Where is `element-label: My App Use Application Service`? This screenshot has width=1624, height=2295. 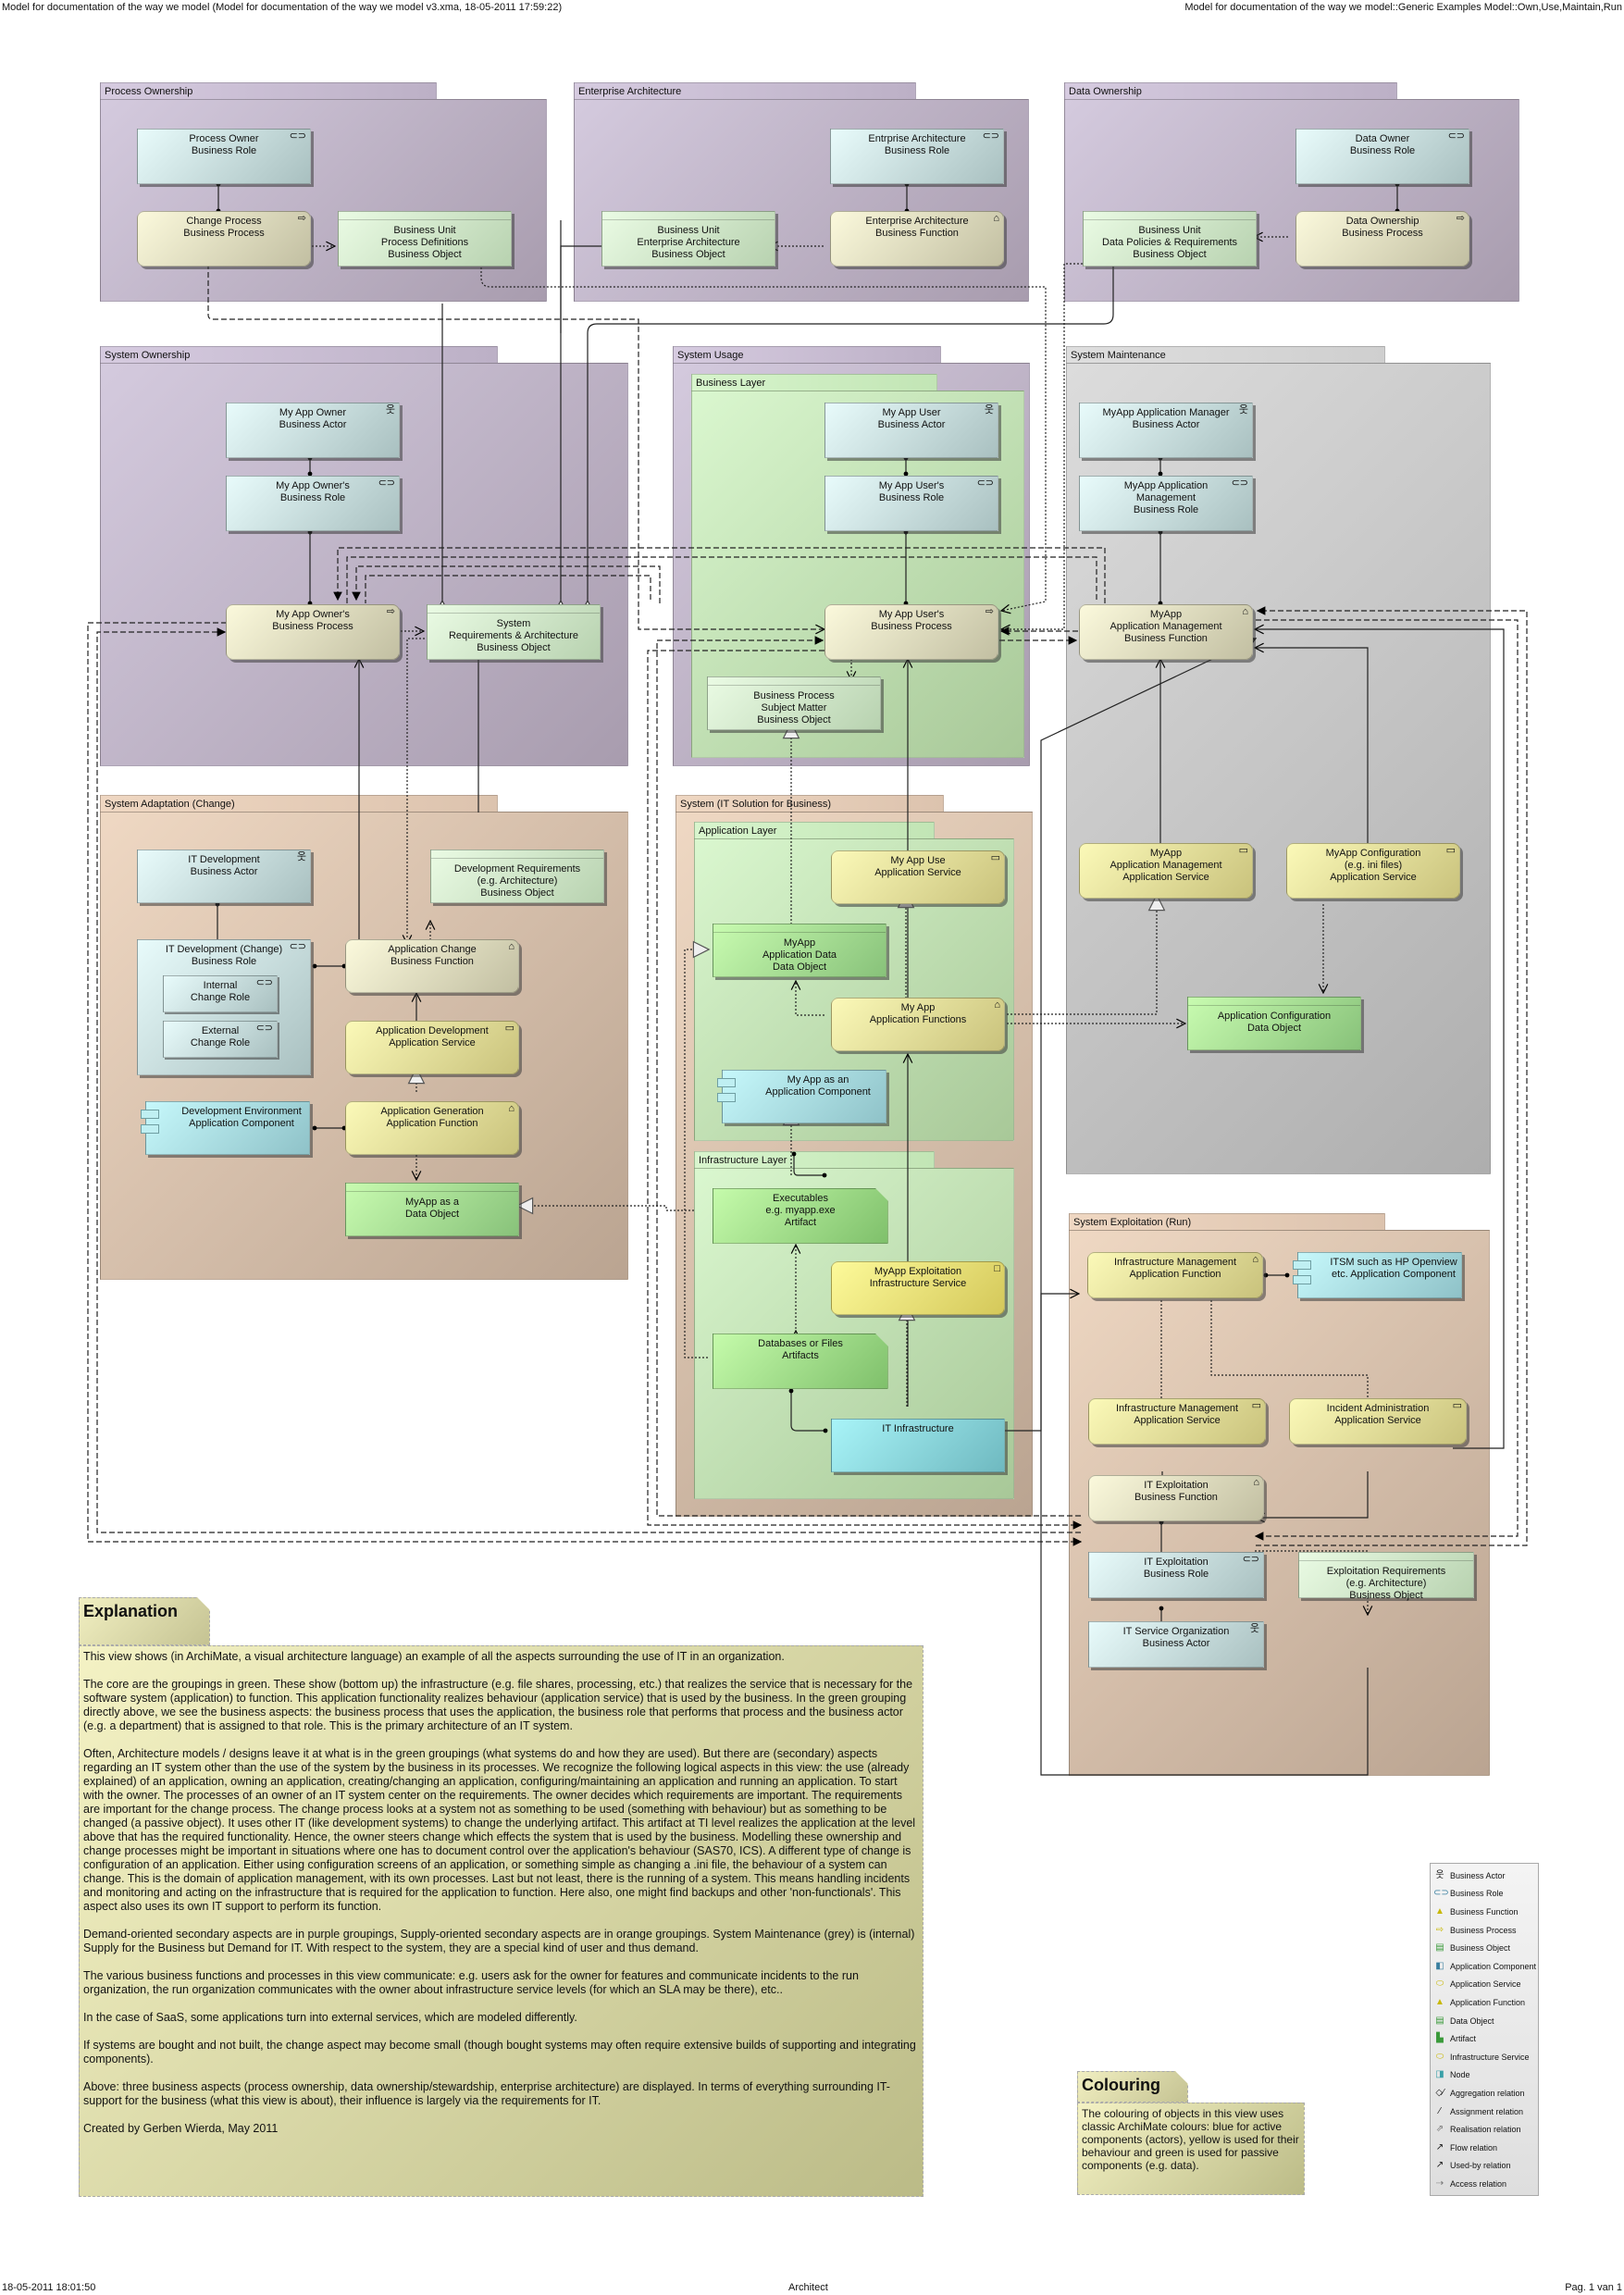 element-label: My App Use Application Service is located at coordinates (917, 866).